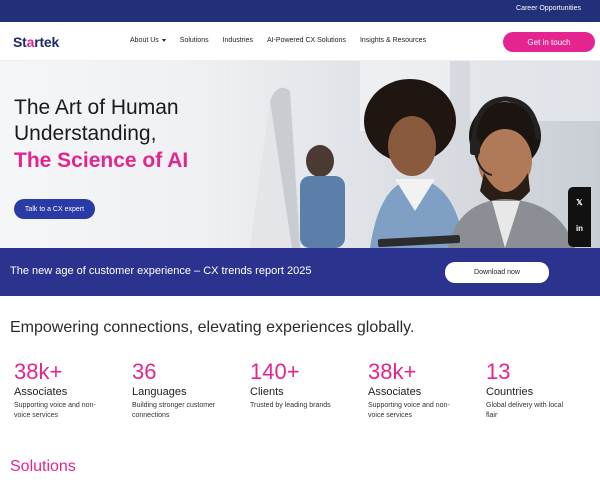  I want to click on solutions-heading: Solutions, so click(43, 466).